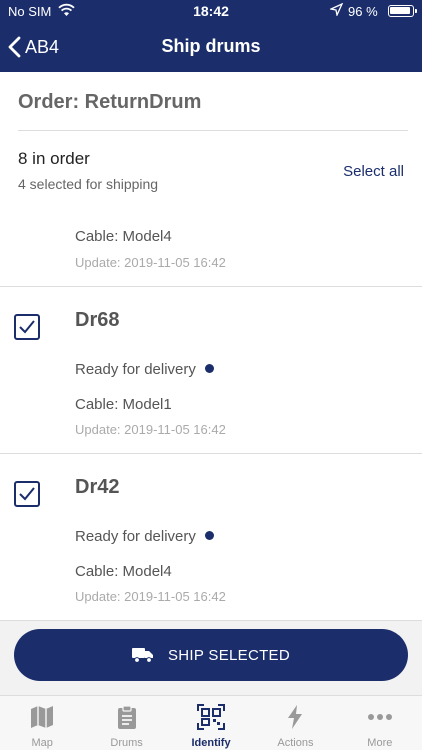 Image resolution: width=422 pixels, height=750 pixels. What do you see at coordinates (110, 102) in the screenshot?
I see `order-title: Order: ReturnDrum` at bounding box center [110, 102].